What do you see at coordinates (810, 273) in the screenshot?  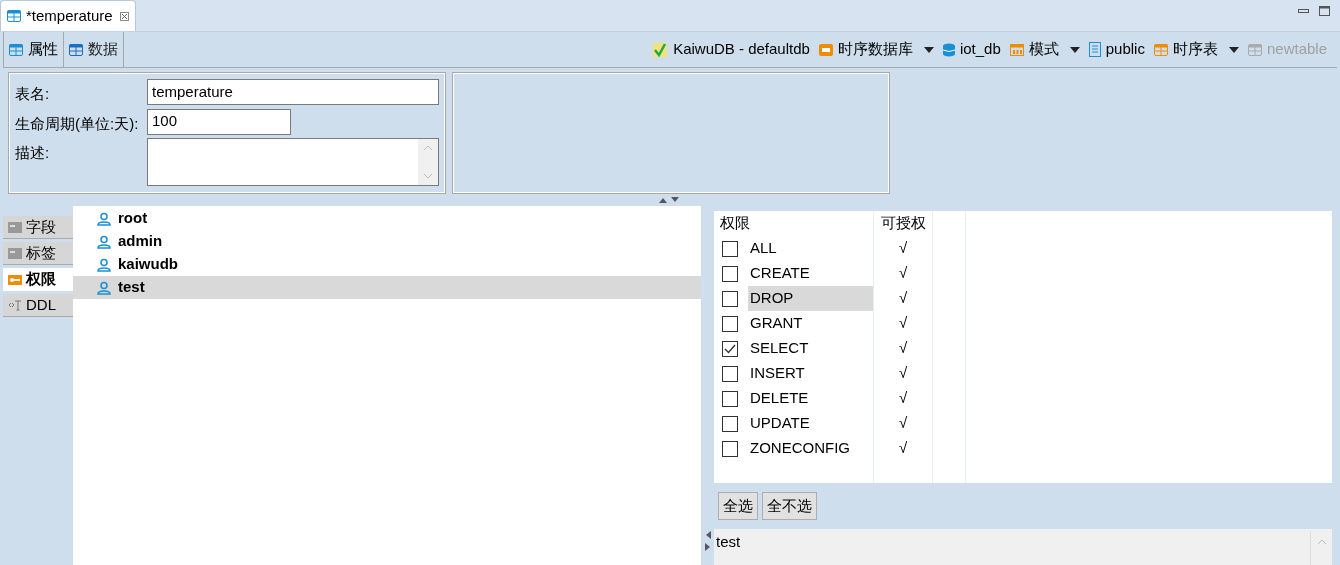 I see `permission-name: CREATE` at bounding box center [810, 273].